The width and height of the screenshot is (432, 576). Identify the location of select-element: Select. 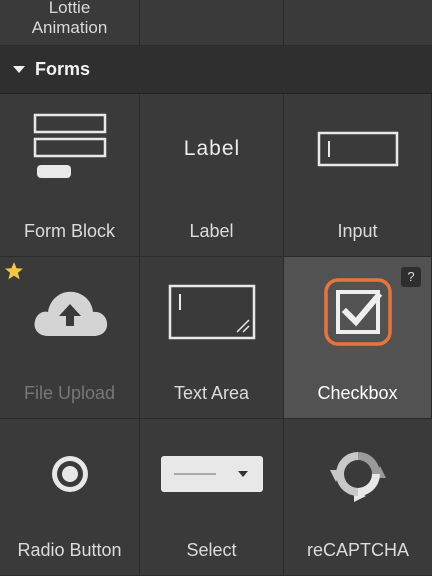
(212, 497).